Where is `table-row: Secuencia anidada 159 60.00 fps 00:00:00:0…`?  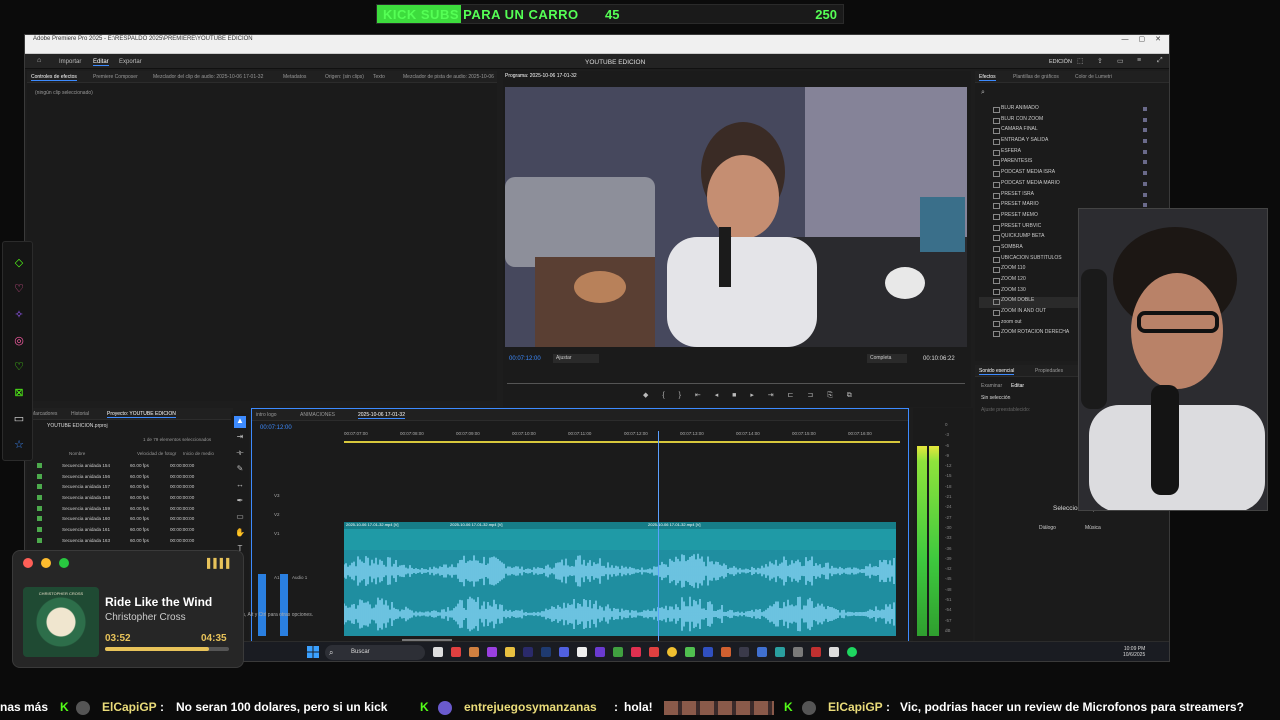 table-row: Secuencia anidada 159 60.00 fps 00:00:00:0… is located at coordinates (130, 508).